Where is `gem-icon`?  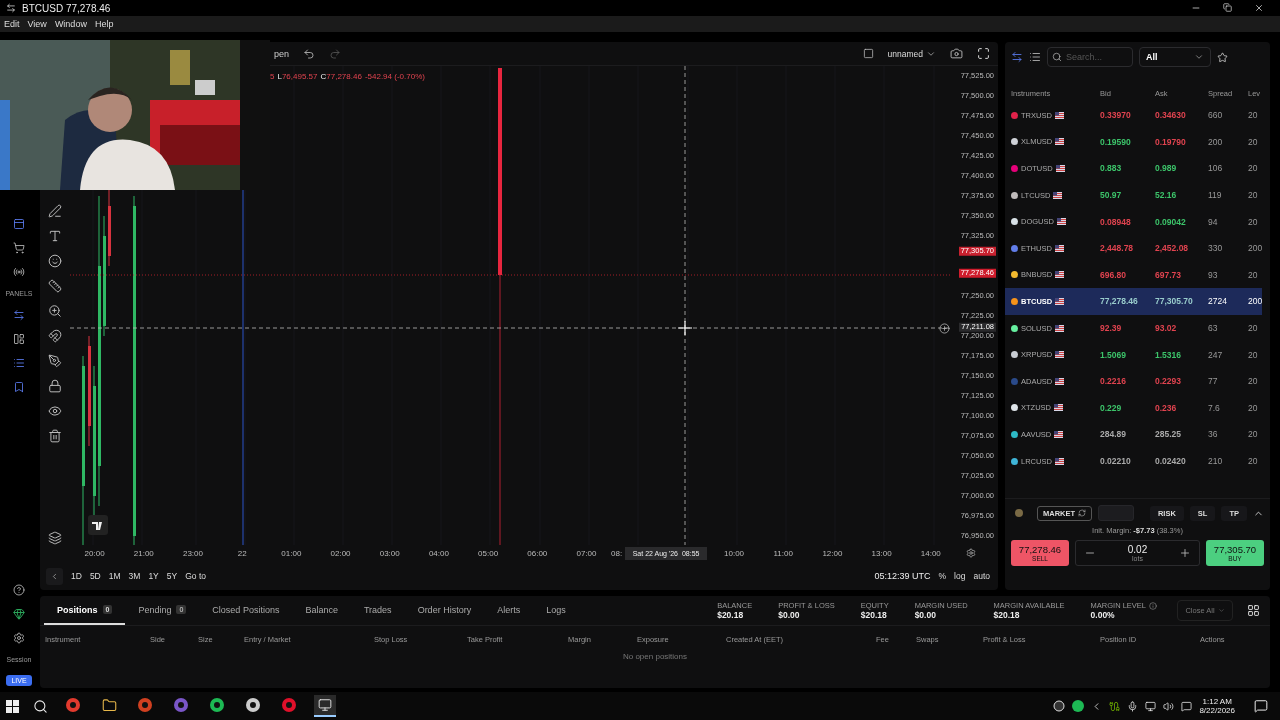
gem-icon is located at coordinates (19, 614).